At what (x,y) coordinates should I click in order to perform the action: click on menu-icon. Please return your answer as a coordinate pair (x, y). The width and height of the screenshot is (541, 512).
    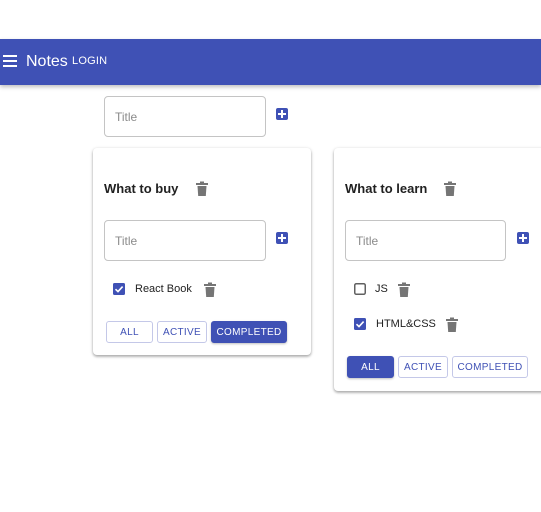
    Looking at the image, I should click on (10, 61).